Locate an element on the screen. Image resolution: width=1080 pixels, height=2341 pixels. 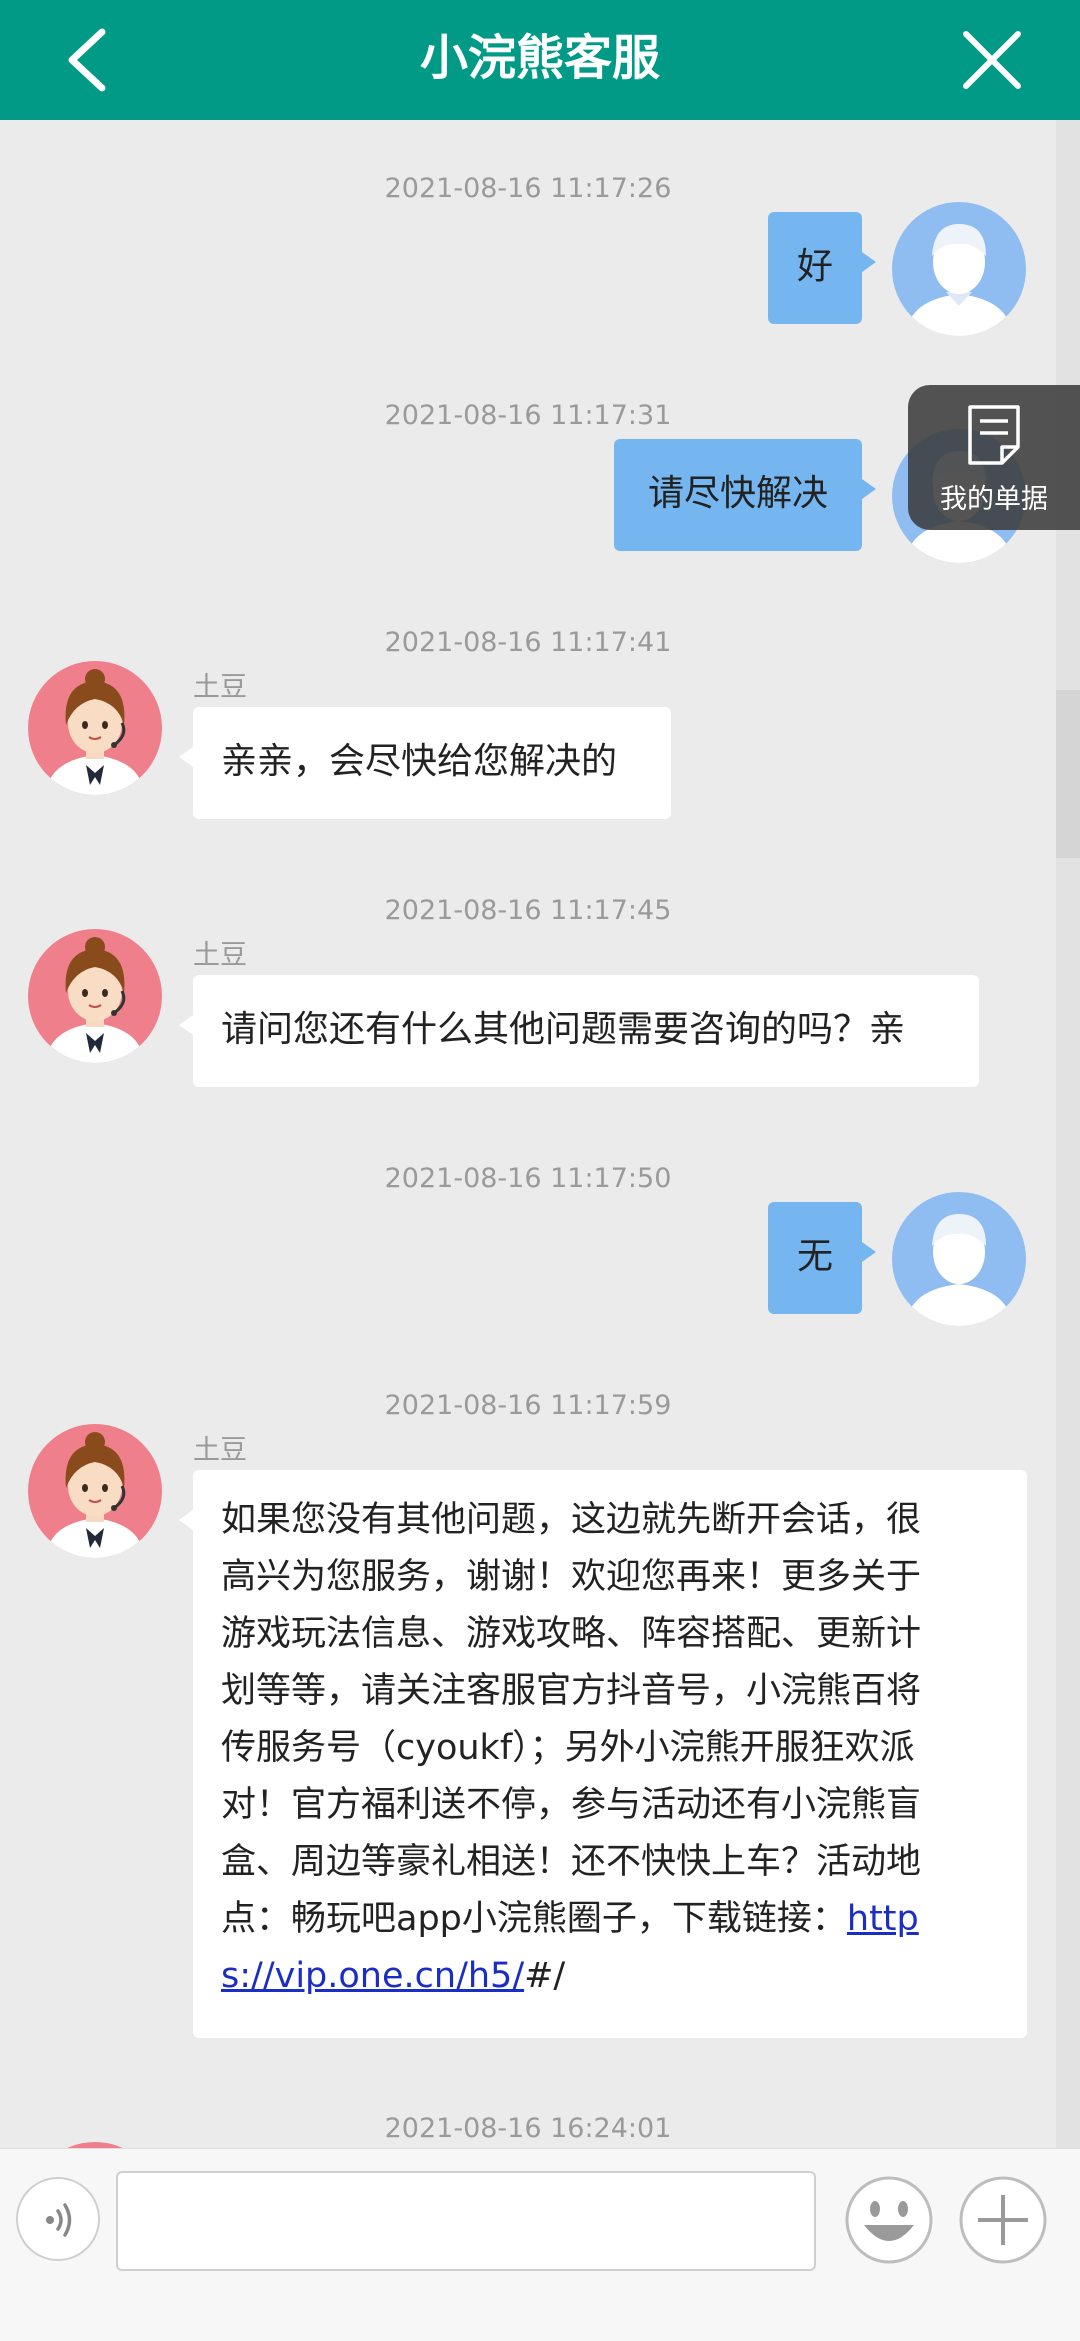
message-timestamp: 2021-08-16 11:17:45 is located at coordinates (528, 910).